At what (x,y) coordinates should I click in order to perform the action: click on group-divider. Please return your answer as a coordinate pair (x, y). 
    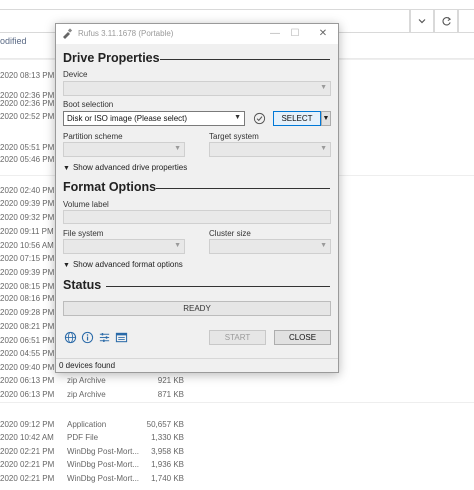
    Looking at the image, I should click on (237, 402).